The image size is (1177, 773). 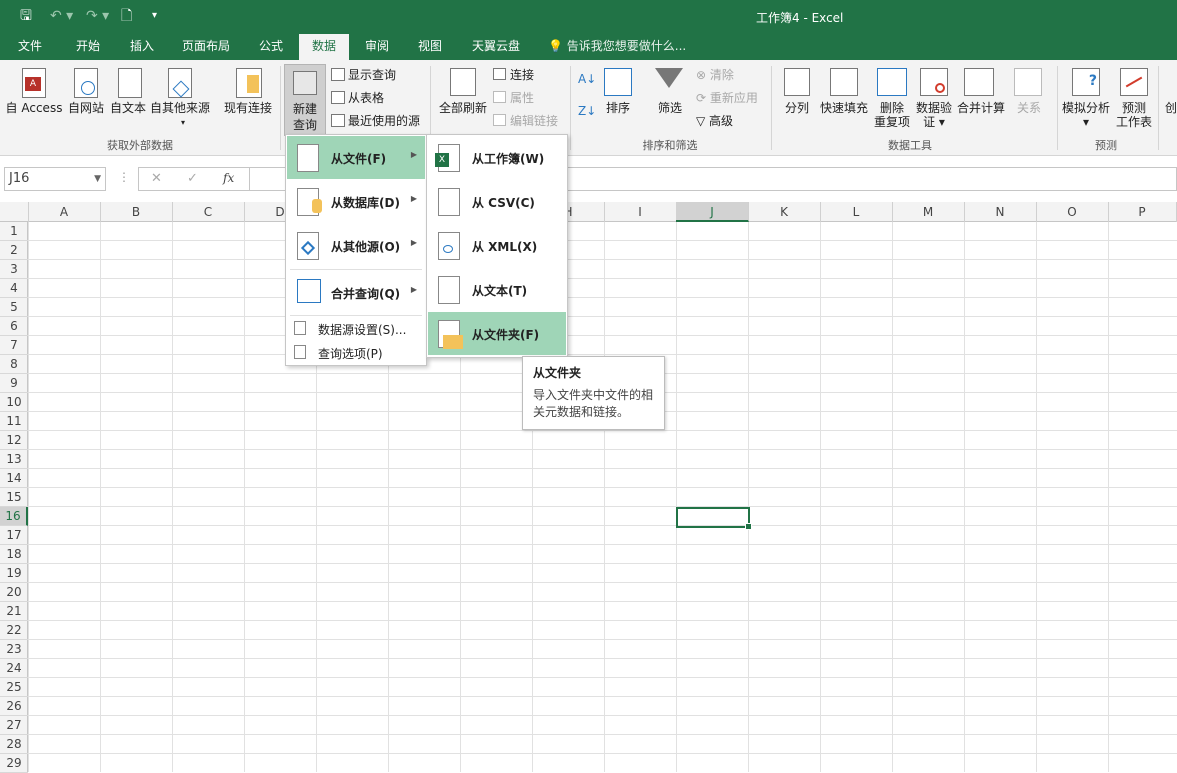 What do you see at coordinates (14, 212) in the screenshot?
I see `select-all-corner` at bounding box center [14, 212].